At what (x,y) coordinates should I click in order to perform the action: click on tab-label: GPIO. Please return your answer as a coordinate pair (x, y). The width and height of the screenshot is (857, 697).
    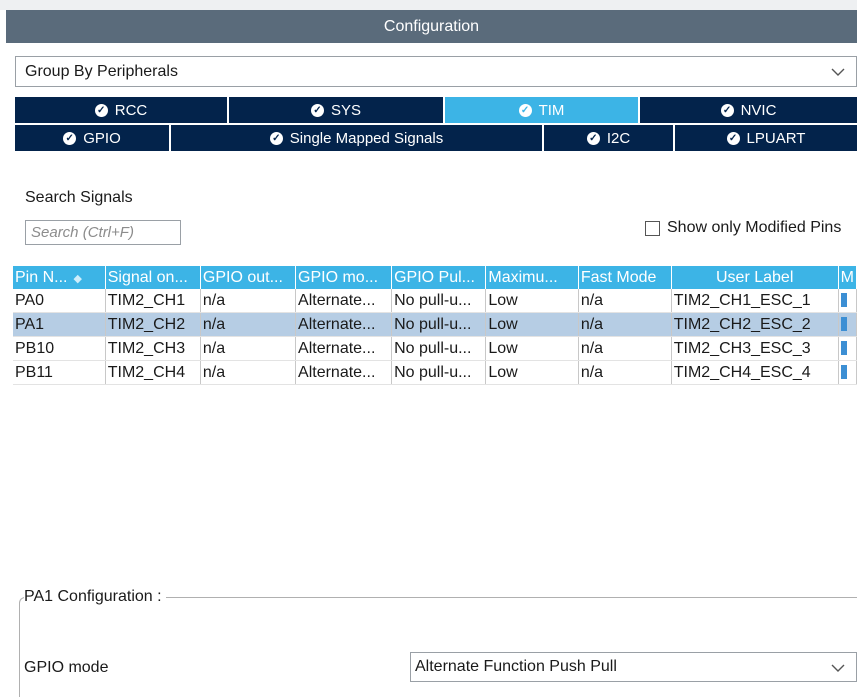
    Looking at the image, I should click on (102, 138).